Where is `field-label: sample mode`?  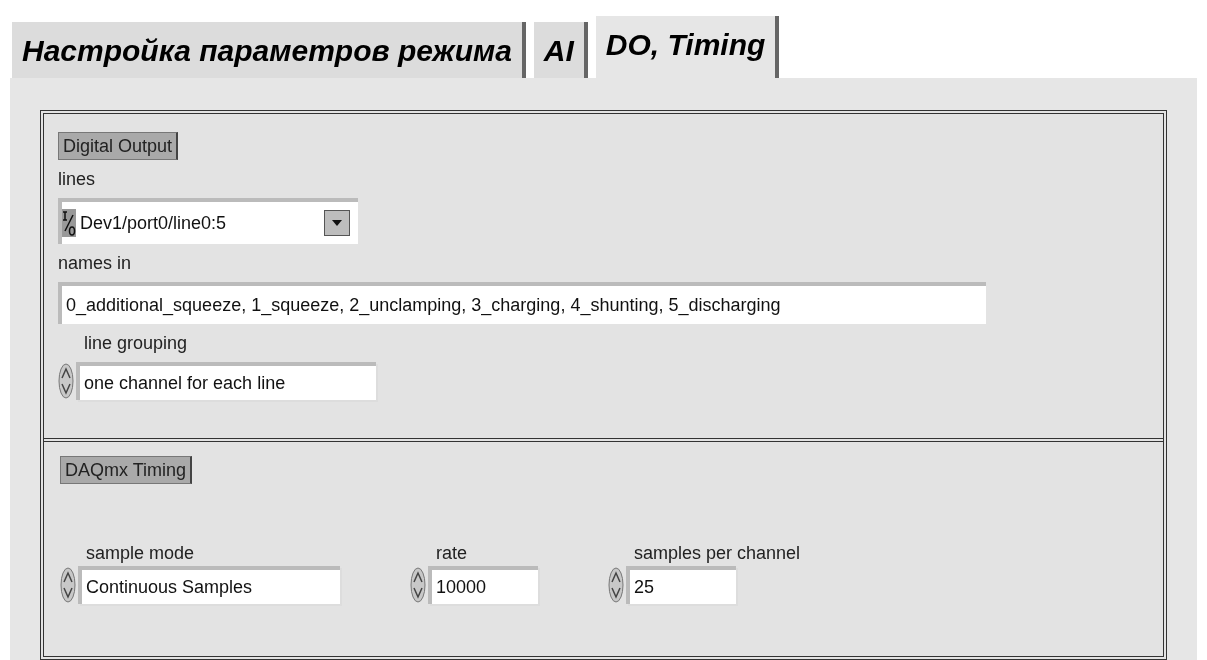
field-label: sample mode is located at coordinates (140, 553).